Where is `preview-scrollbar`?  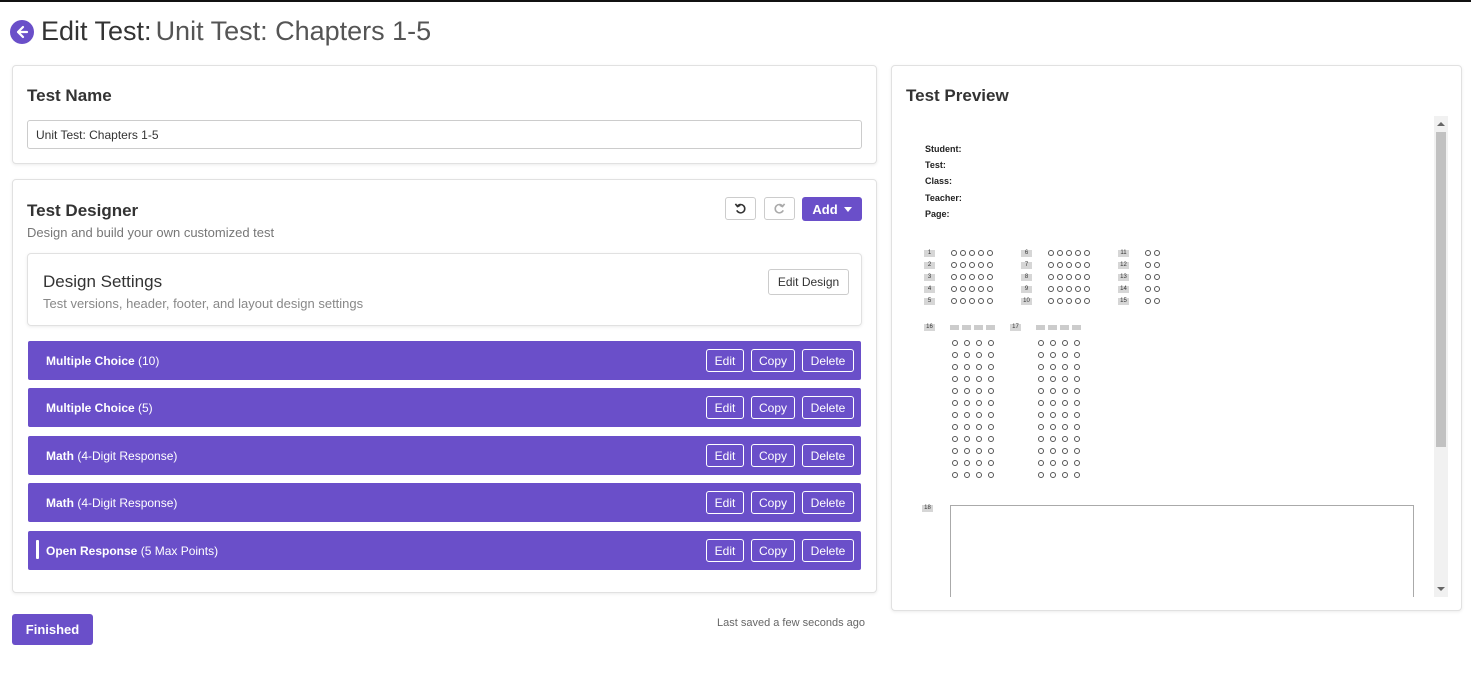
preview-scrollbar is located at coordinates (1441, 356).